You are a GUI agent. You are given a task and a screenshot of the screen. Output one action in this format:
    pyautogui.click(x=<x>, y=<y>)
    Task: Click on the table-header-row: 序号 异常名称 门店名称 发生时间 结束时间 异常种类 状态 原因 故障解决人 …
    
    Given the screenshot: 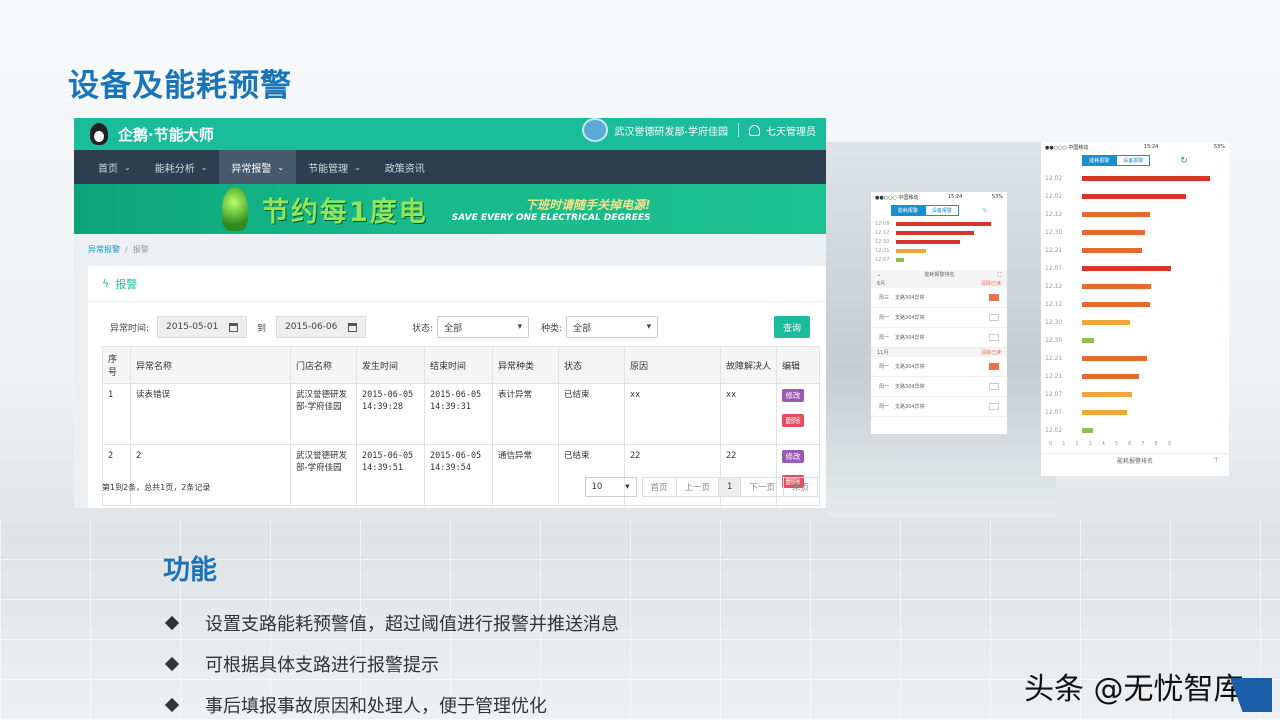 What is the action you would take?
    pyautogui.click(x=461, y=365)
    